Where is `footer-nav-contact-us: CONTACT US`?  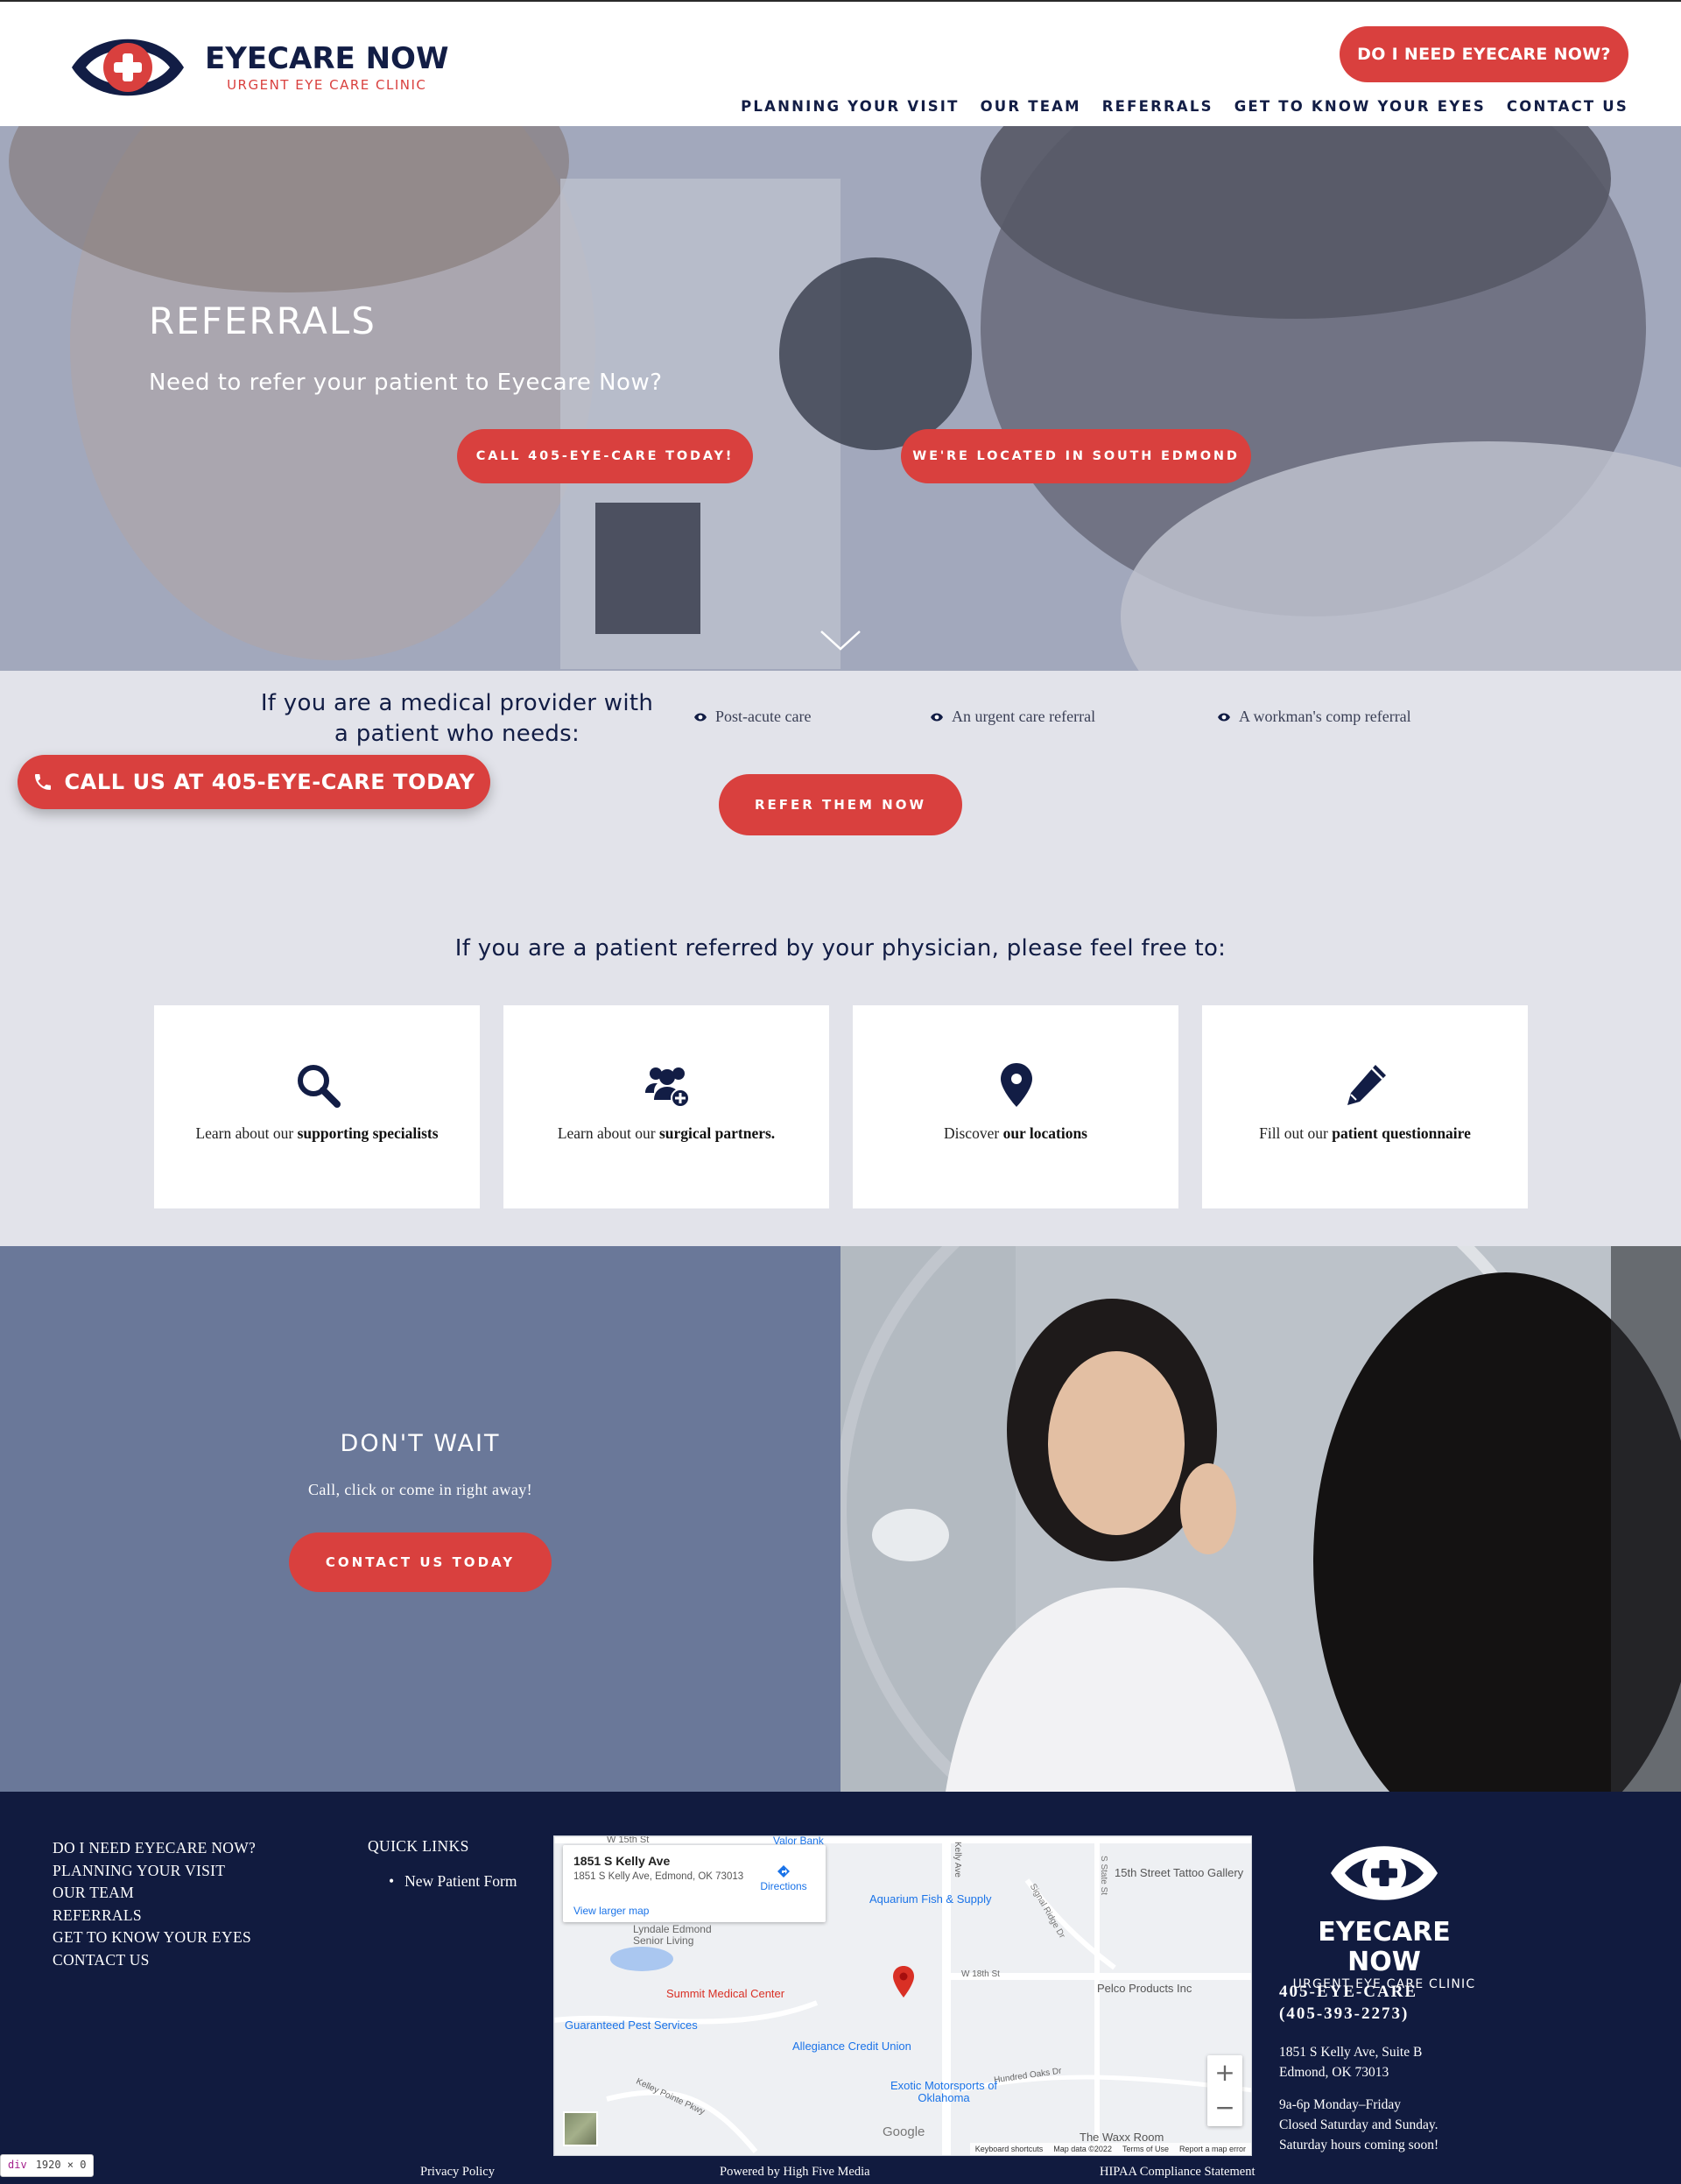 footer-nav-contact-us: CONTACT US is located at coordinates (154, 1961).